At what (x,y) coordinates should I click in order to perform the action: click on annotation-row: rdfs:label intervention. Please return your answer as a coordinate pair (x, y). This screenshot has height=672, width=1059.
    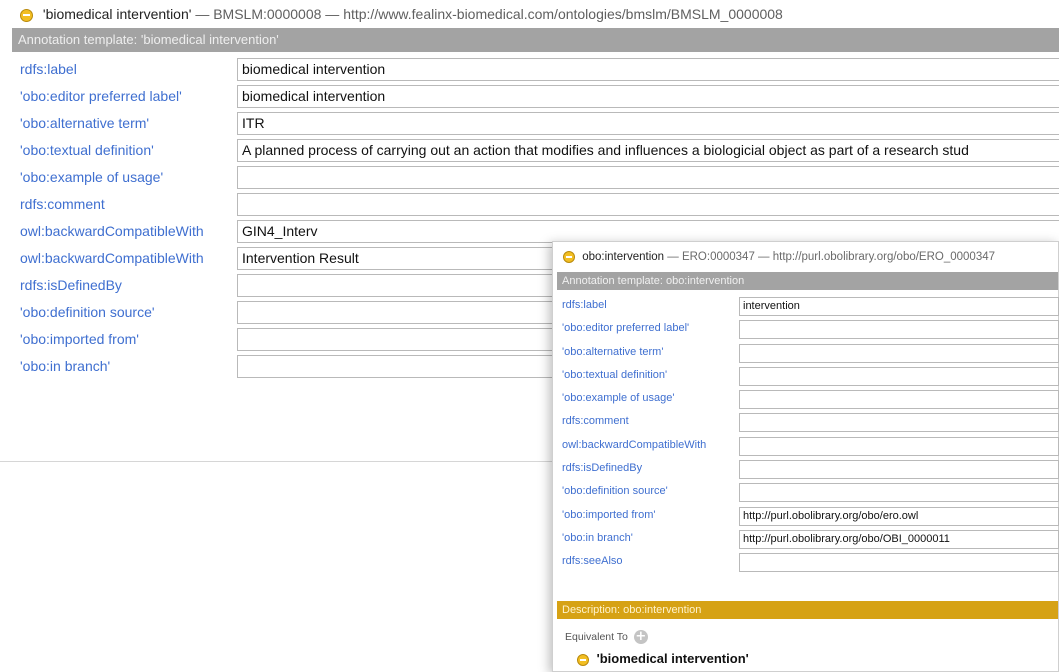
    Looking at the image, I should click on (808, 306).